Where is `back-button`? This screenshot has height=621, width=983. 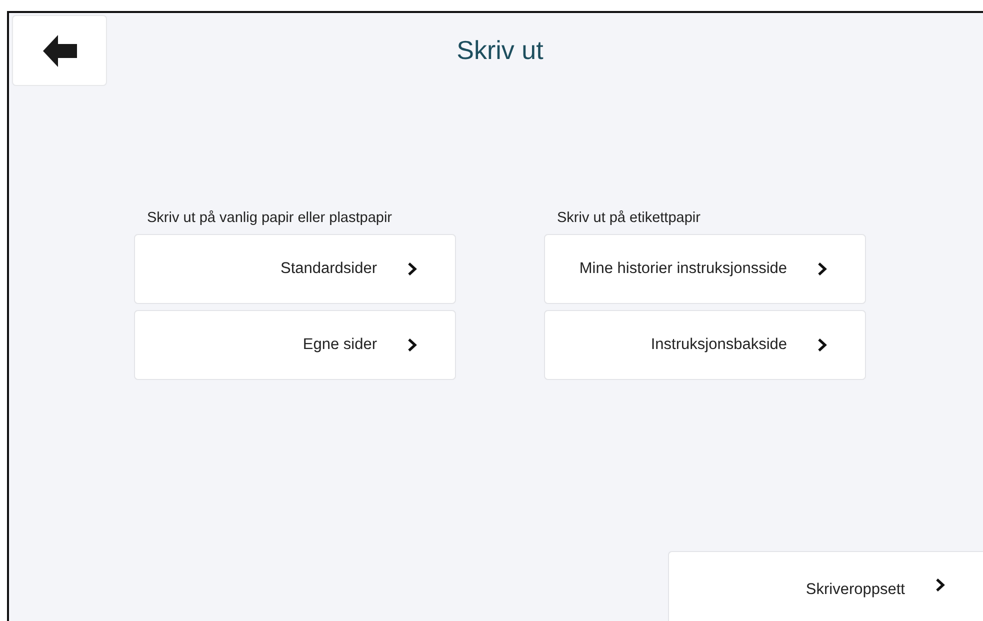
back-button is located at coordinates (59, 50).